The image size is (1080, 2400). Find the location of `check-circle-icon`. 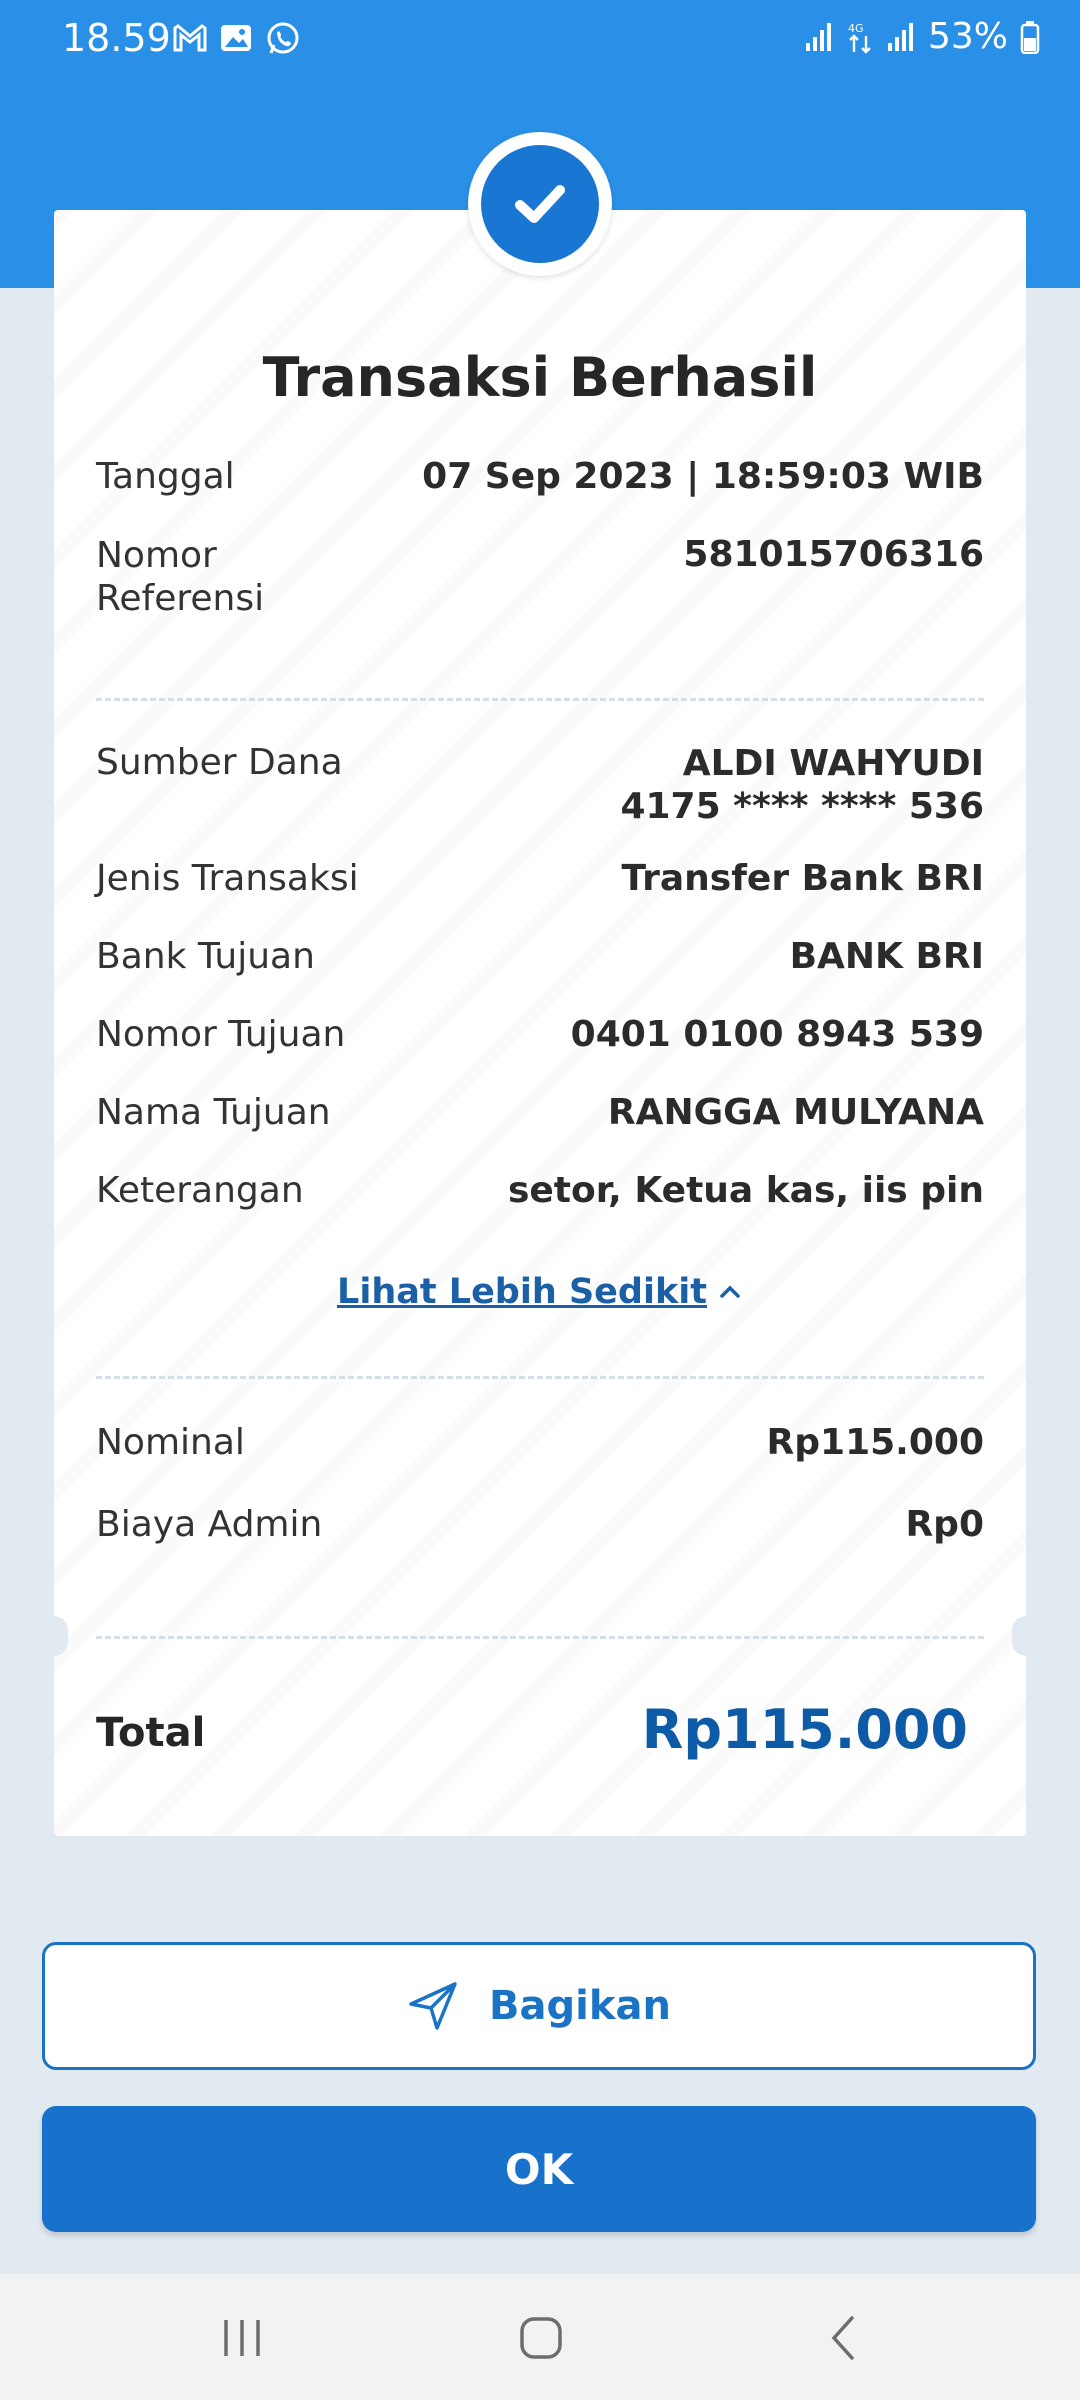

check-circle-icon is located at coordinates (540, 204).